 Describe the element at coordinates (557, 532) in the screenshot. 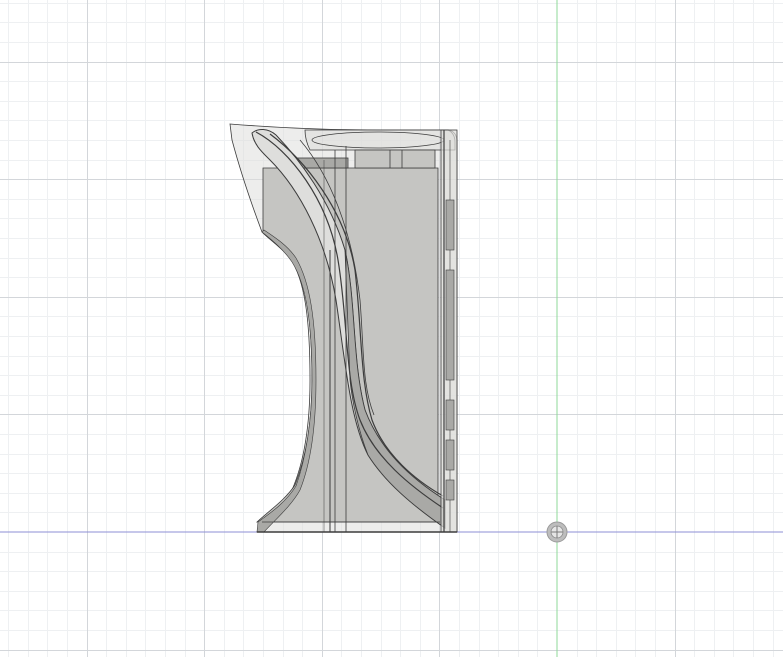

I see `origin-pivot-icon` at that location.